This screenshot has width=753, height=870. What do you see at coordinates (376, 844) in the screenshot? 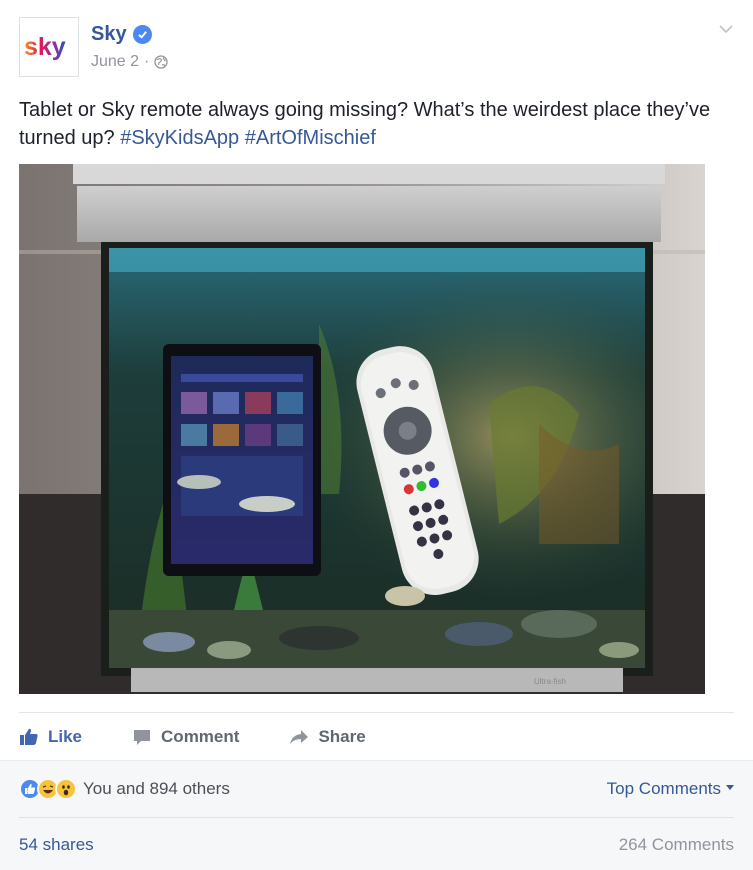
I see `shares-row: 54 shares 264 Comments` at bounding box center [376, 844].